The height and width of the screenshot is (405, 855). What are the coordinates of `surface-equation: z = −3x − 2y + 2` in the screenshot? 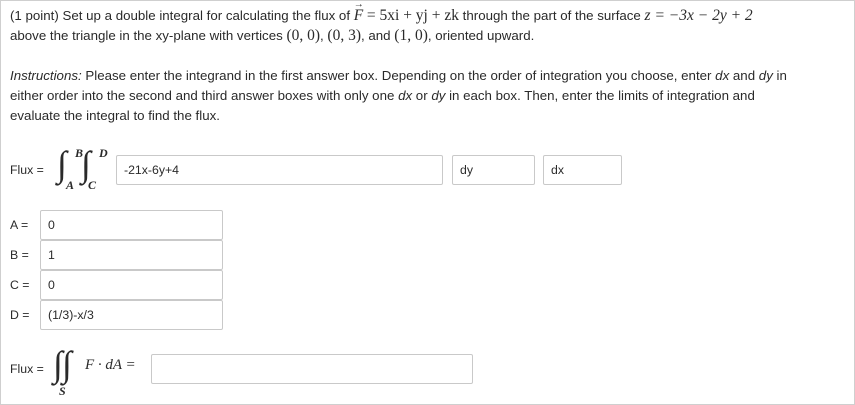 It's located at (698, 15).